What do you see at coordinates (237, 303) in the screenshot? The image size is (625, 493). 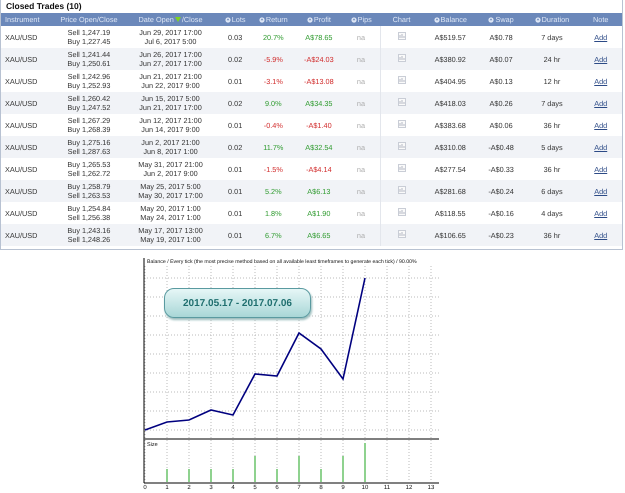 I see `period-label: 2017.05.17 - 2017.07.06` at bounding box center [237, 303].